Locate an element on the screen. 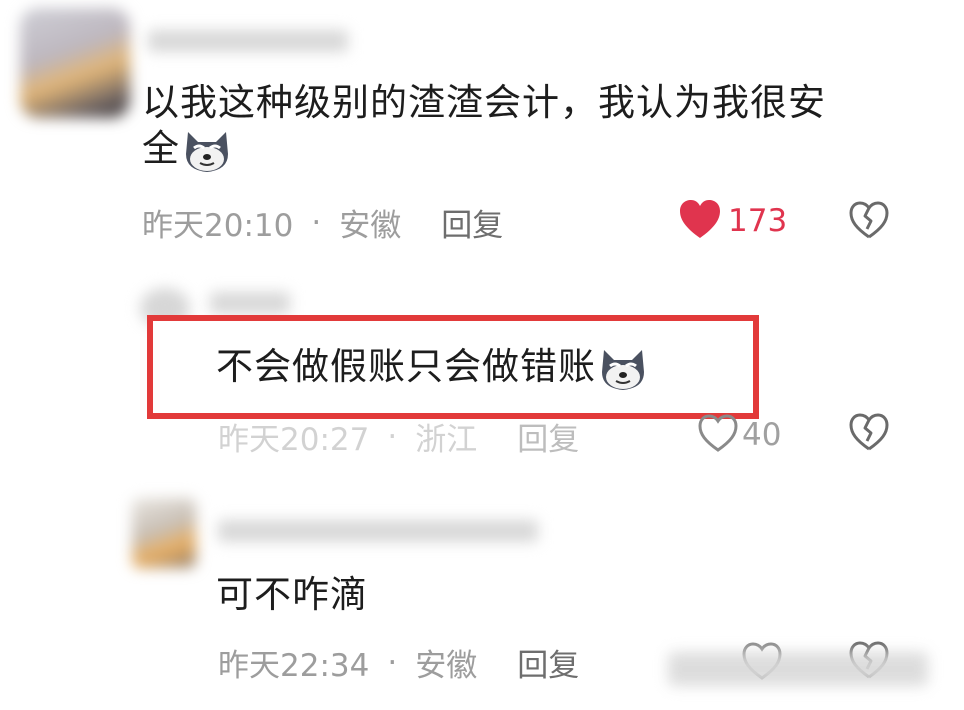 The image size is (964, 710). like-button: 40 is located at coordinates (738, 435).